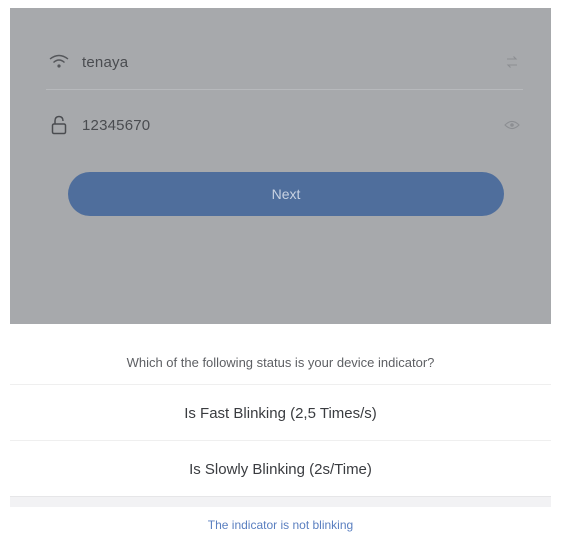  Describe the element at coordinates (286, 194) in the screenshot. I see `next-button: Next` at that location.